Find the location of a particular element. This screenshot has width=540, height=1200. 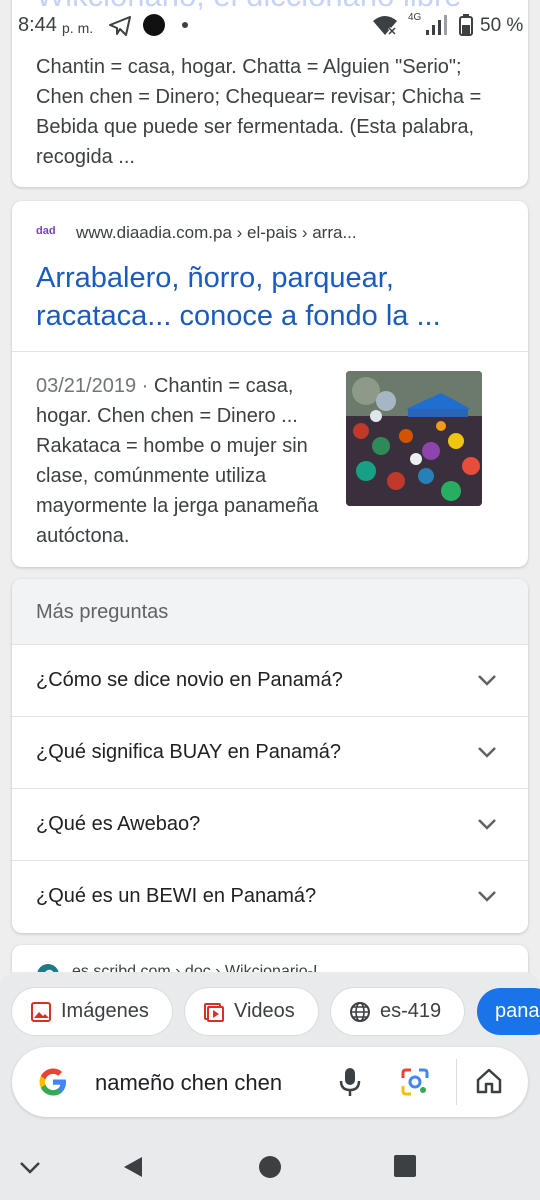

system-navigation-bar is located at coordinates (270, 1171).